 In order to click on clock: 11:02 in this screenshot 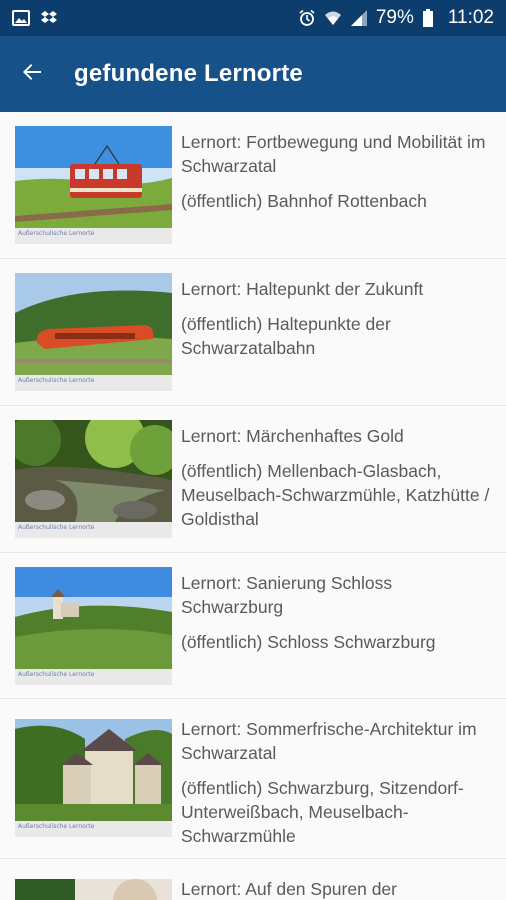, I will do `click(470, 17)`.